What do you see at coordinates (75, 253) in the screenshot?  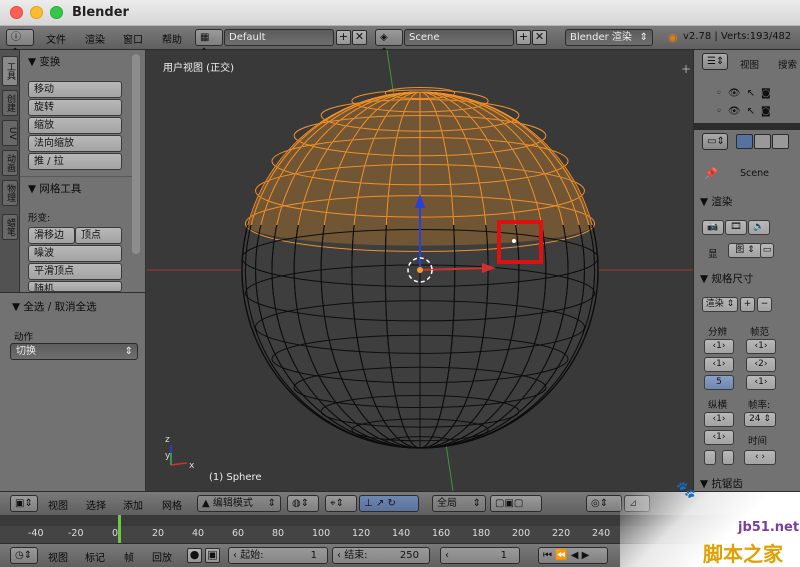 I see `noise-button: 噪波` at bounding box center [75, 253].